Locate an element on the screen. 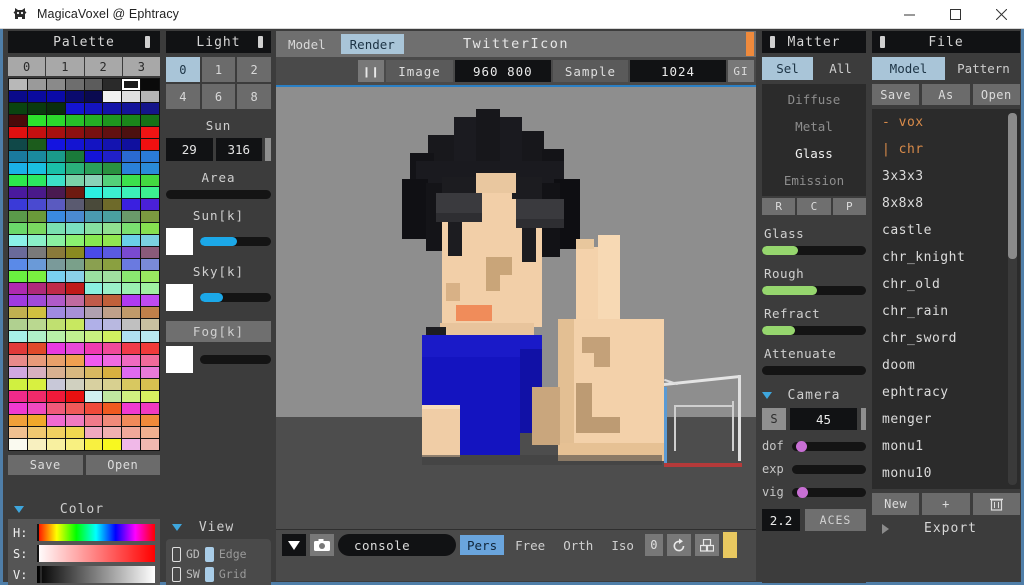 The width and height of the screenshot is (1024, 585). camera-mode-iso: Iso is located at coordinates (622, 545).